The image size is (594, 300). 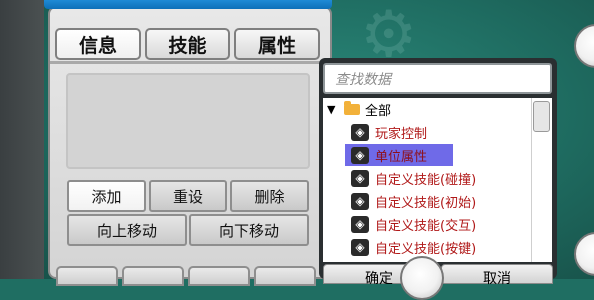 What do you see at coordinates (269, 196) in the screenshot?
I see `delete-button: 删除` at bounding box center [269, 196].